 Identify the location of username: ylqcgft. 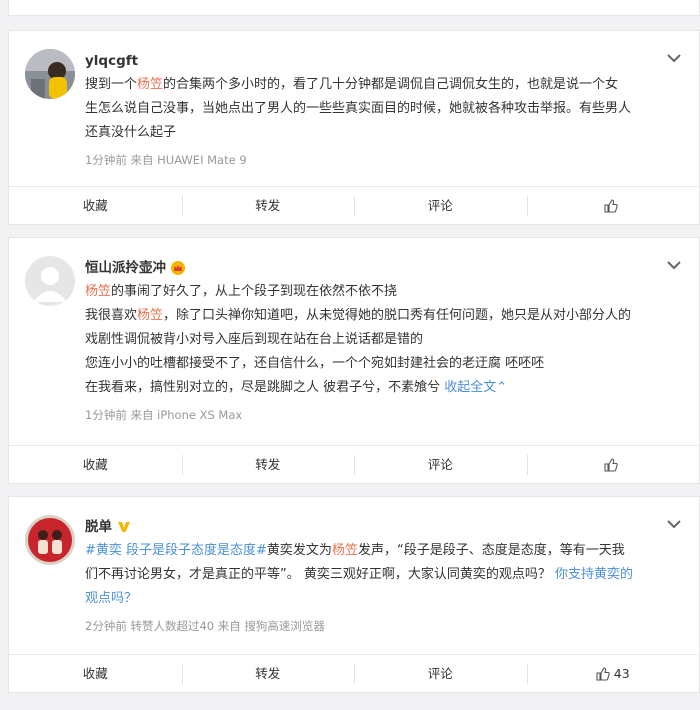
(381, 61).